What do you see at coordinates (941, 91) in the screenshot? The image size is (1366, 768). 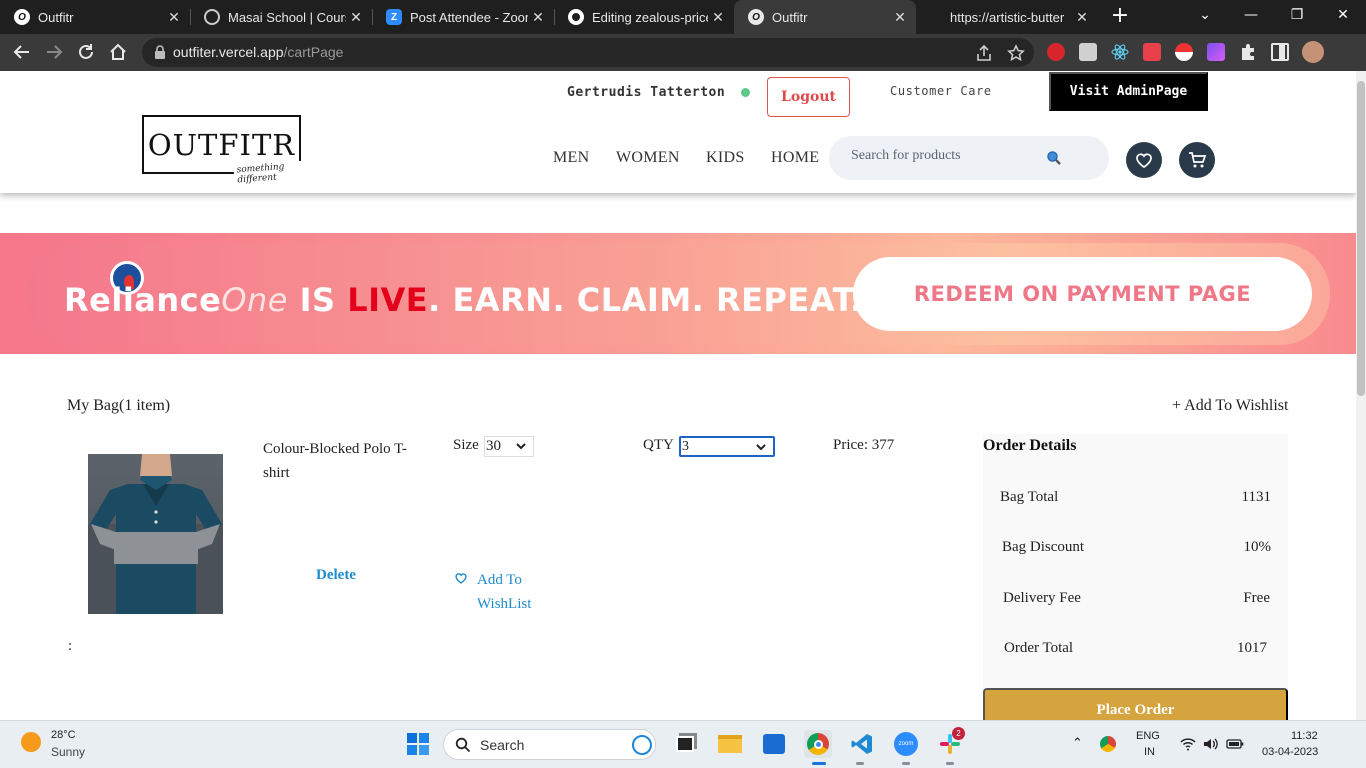 I see `customer-care-link: Customer Care` at bounding box center [941, 91].